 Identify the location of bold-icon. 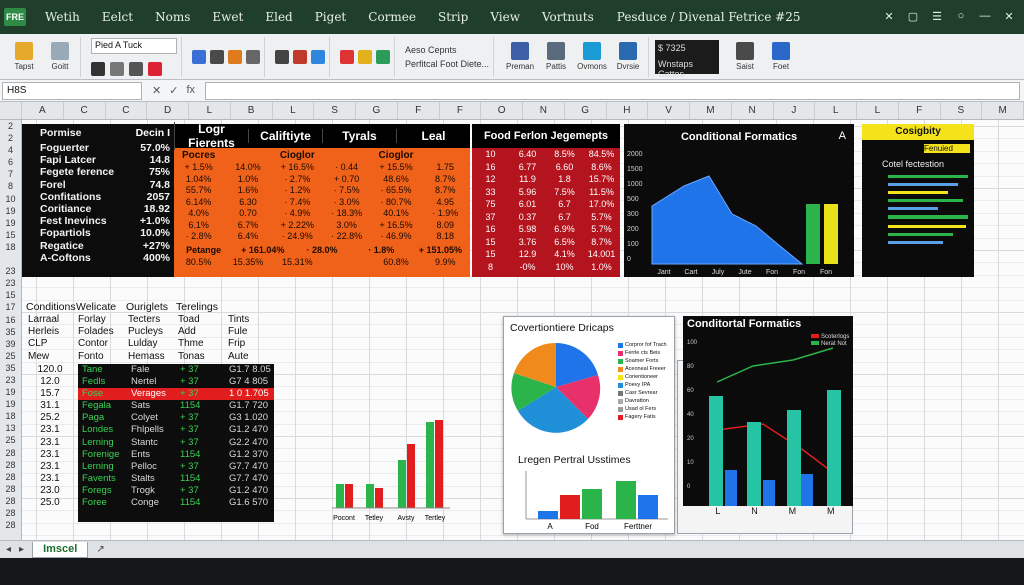
(98, 68).